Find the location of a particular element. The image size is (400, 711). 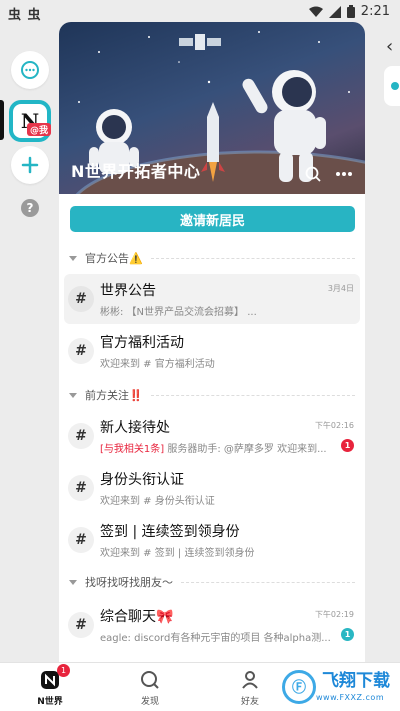

channel-name: 新人接待处 is located at coordinates (135, 428).